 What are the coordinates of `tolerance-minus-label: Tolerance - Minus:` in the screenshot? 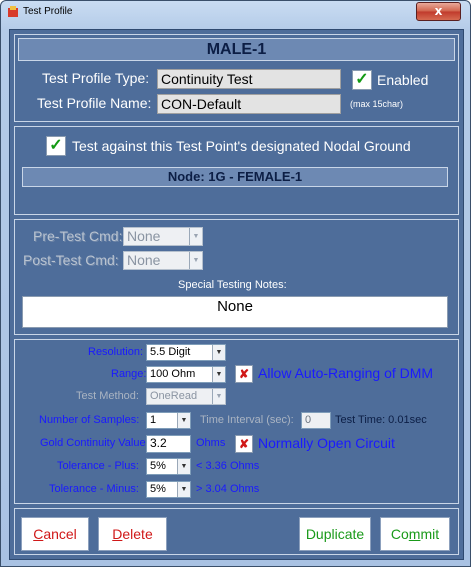 It's located at (94, 489).